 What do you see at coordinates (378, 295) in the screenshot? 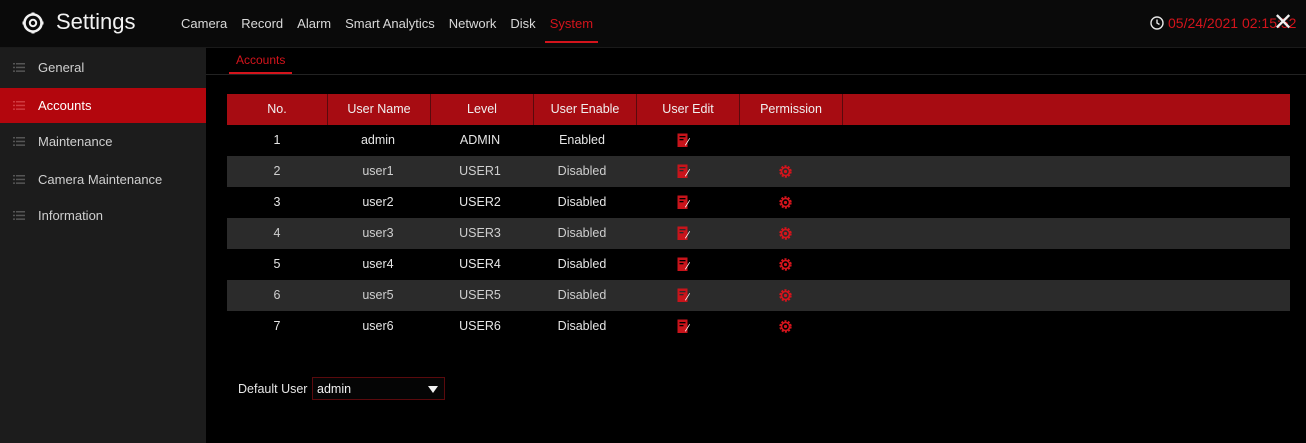
I see `cell-user-name: user5` at bounding box center [378, 295].